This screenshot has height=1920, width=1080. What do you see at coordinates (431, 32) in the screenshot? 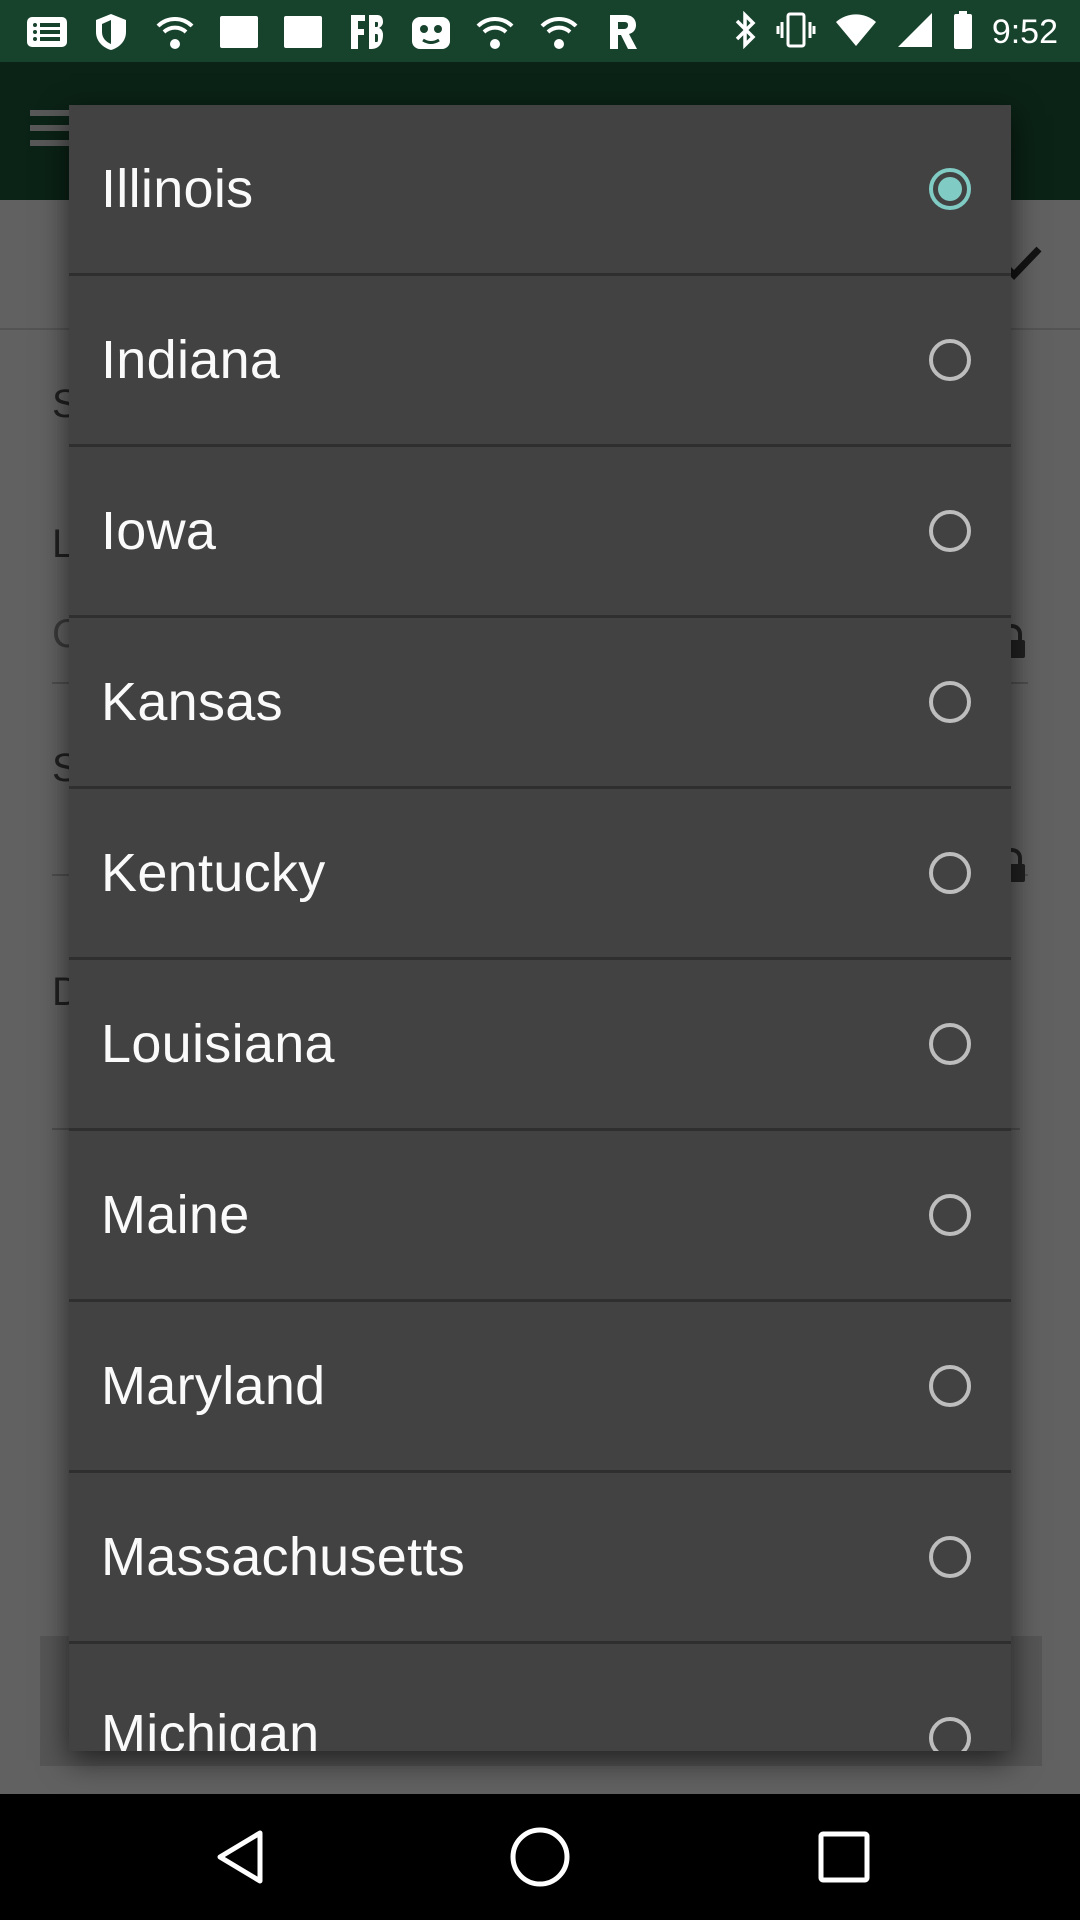
I see `cat-face-icon` at bounding box center [431, 32].